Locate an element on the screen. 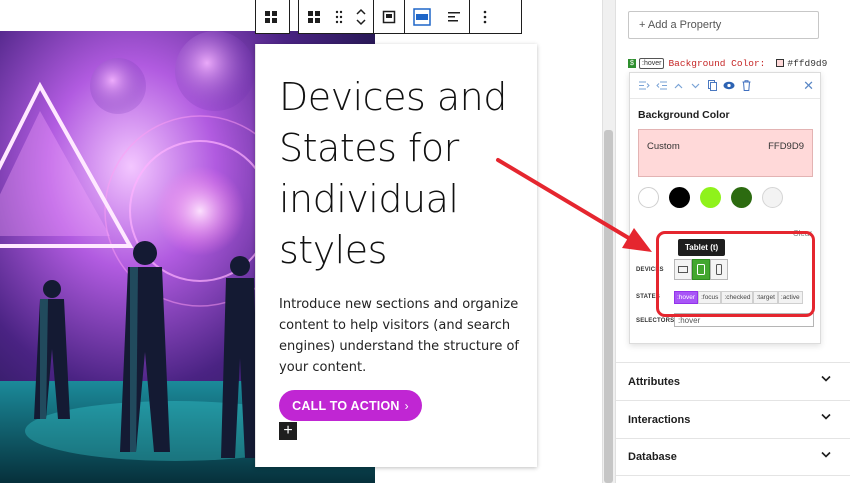 This screenshot has height=483, width=850. more-options-button is located at coordinates (485, 17).